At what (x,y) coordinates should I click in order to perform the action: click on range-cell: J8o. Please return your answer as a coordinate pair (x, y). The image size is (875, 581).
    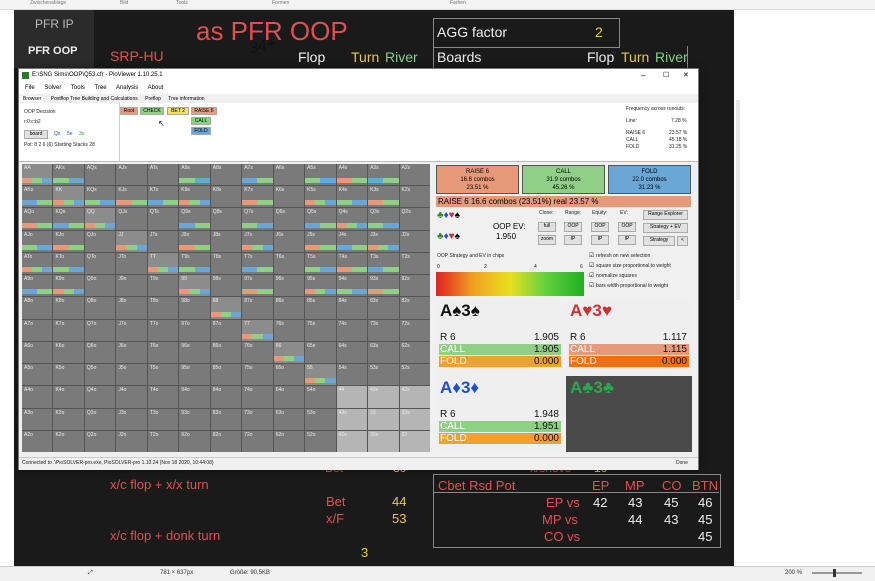
    Looking at the image, I should click on (131, 308).